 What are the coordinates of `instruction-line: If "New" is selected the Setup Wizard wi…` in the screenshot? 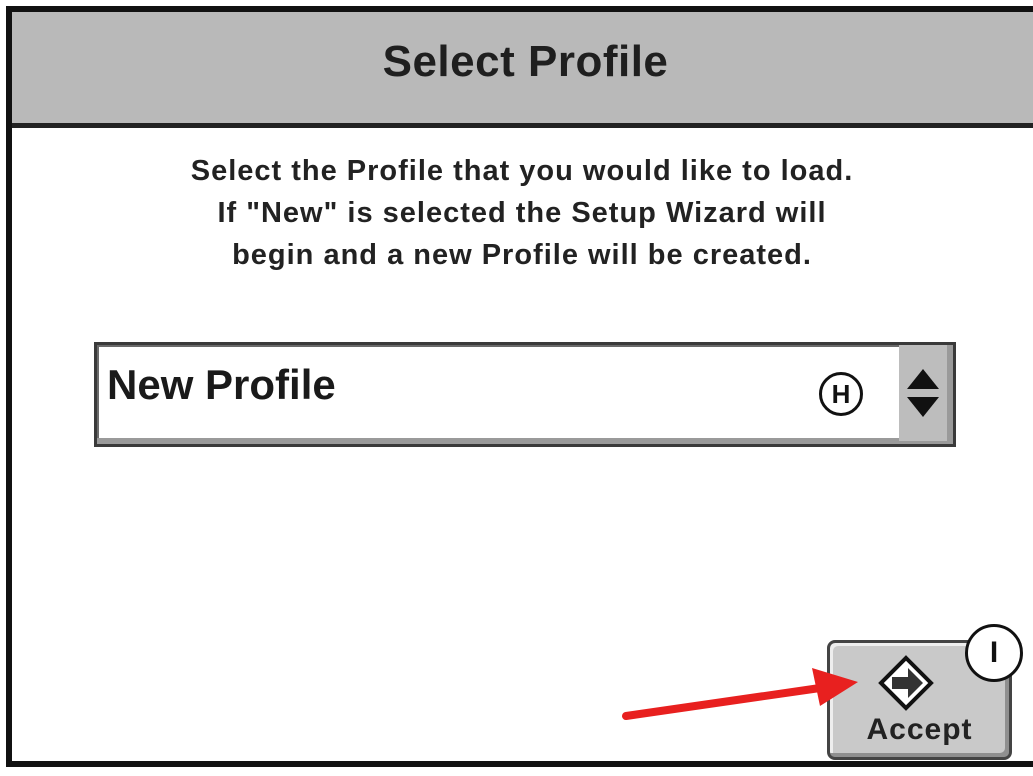 It's located at (522, 213).